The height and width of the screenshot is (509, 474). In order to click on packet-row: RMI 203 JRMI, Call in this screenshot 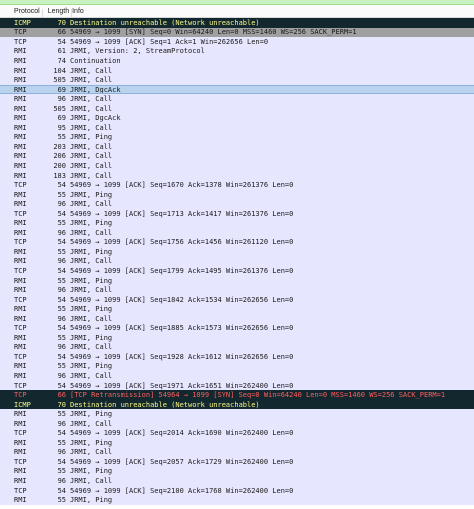, I will do `click(237, 147)`.